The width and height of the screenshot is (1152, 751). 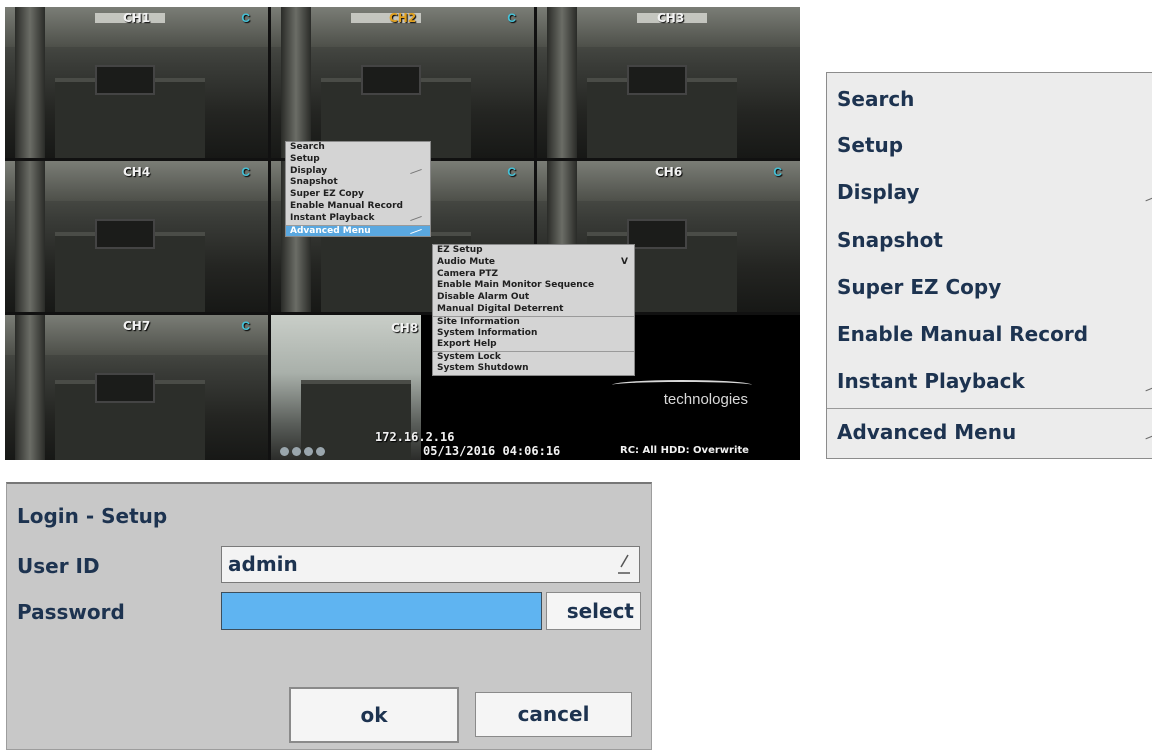 What do you see at coordinates (405, 328) in the screenshot?
I see `channel-label: CH8` at bounding box center [405, 328].